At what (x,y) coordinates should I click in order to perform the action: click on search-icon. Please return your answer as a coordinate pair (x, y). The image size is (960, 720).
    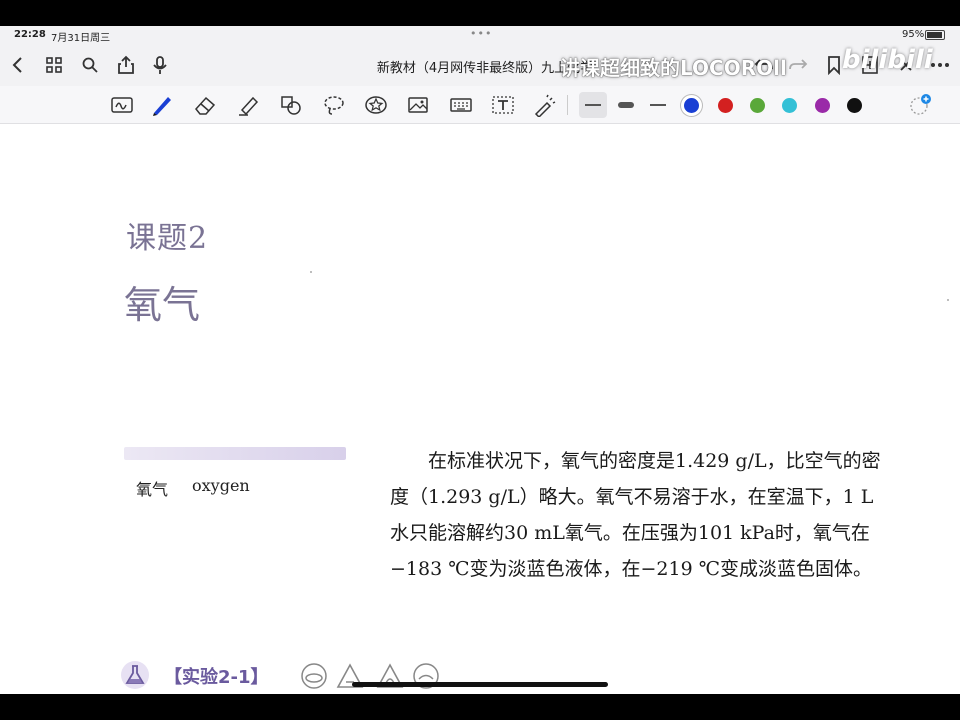
    Looking at the image, I should click on (90, 65).